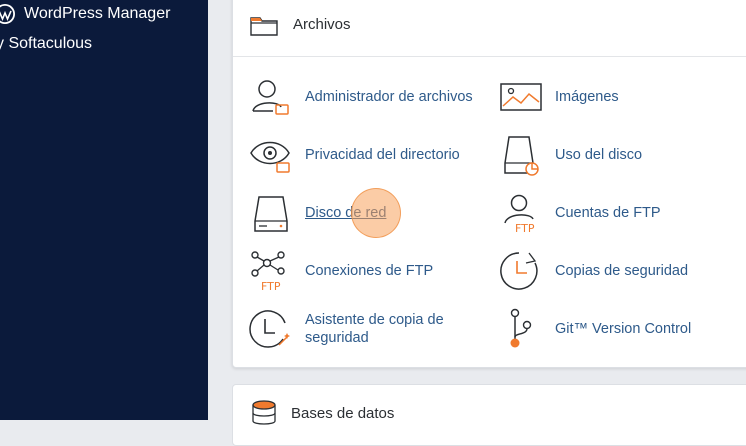 The width and height of the screenshot is (746, 446). Describe the element at coordinates (270, 157) in the screenshot. I see `directory-privacy-icon` at that location.